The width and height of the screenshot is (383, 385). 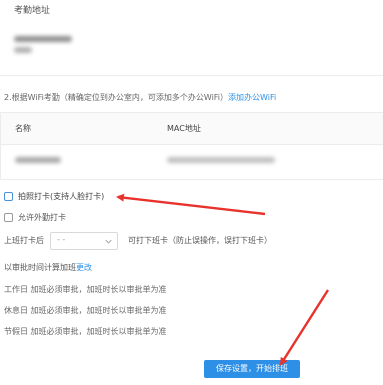 I want to click on outside-punch-checkbox, so click(x=8, y=217).